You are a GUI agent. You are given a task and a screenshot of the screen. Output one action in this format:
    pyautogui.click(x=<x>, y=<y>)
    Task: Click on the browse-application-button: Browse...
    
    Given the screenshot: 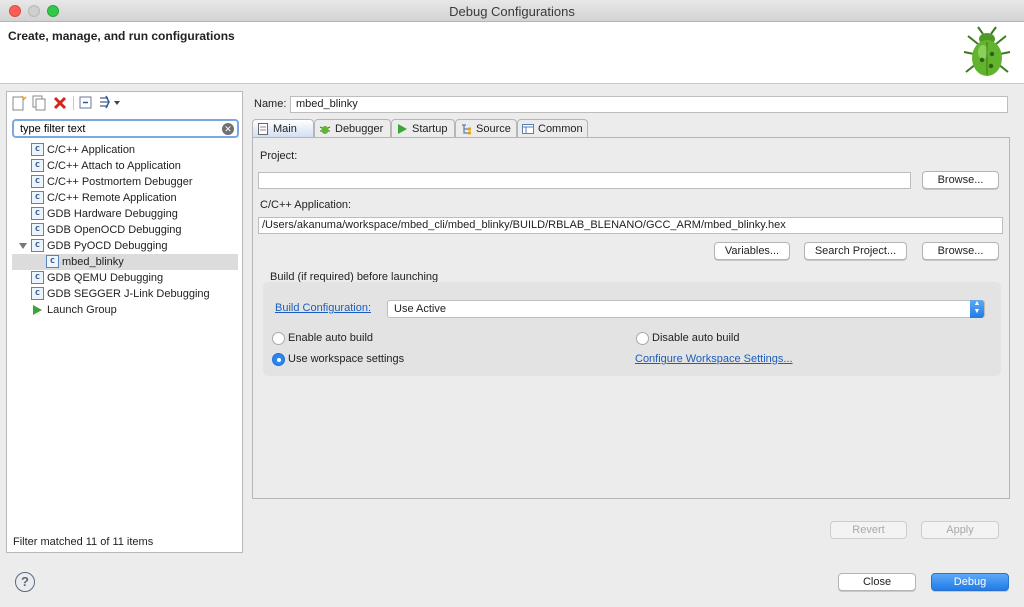 What is the action you would take?
    pyautogui.click(x=960, y=251)
    